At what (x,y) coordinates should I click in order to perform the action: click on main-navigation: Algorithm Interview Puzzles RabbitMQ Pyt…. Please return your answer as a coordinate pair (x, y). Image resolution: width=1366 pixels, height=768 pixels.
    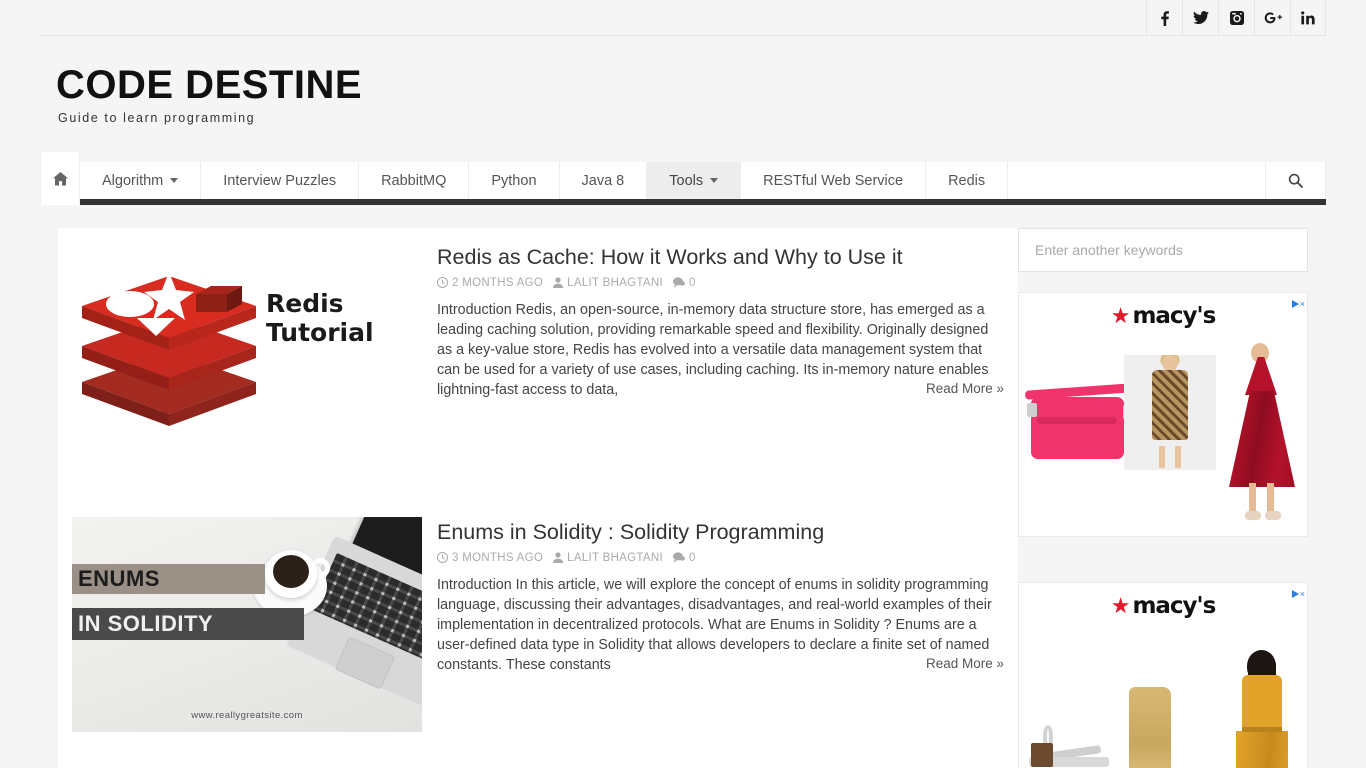
    Looking at the image, I should click on (683, 178).